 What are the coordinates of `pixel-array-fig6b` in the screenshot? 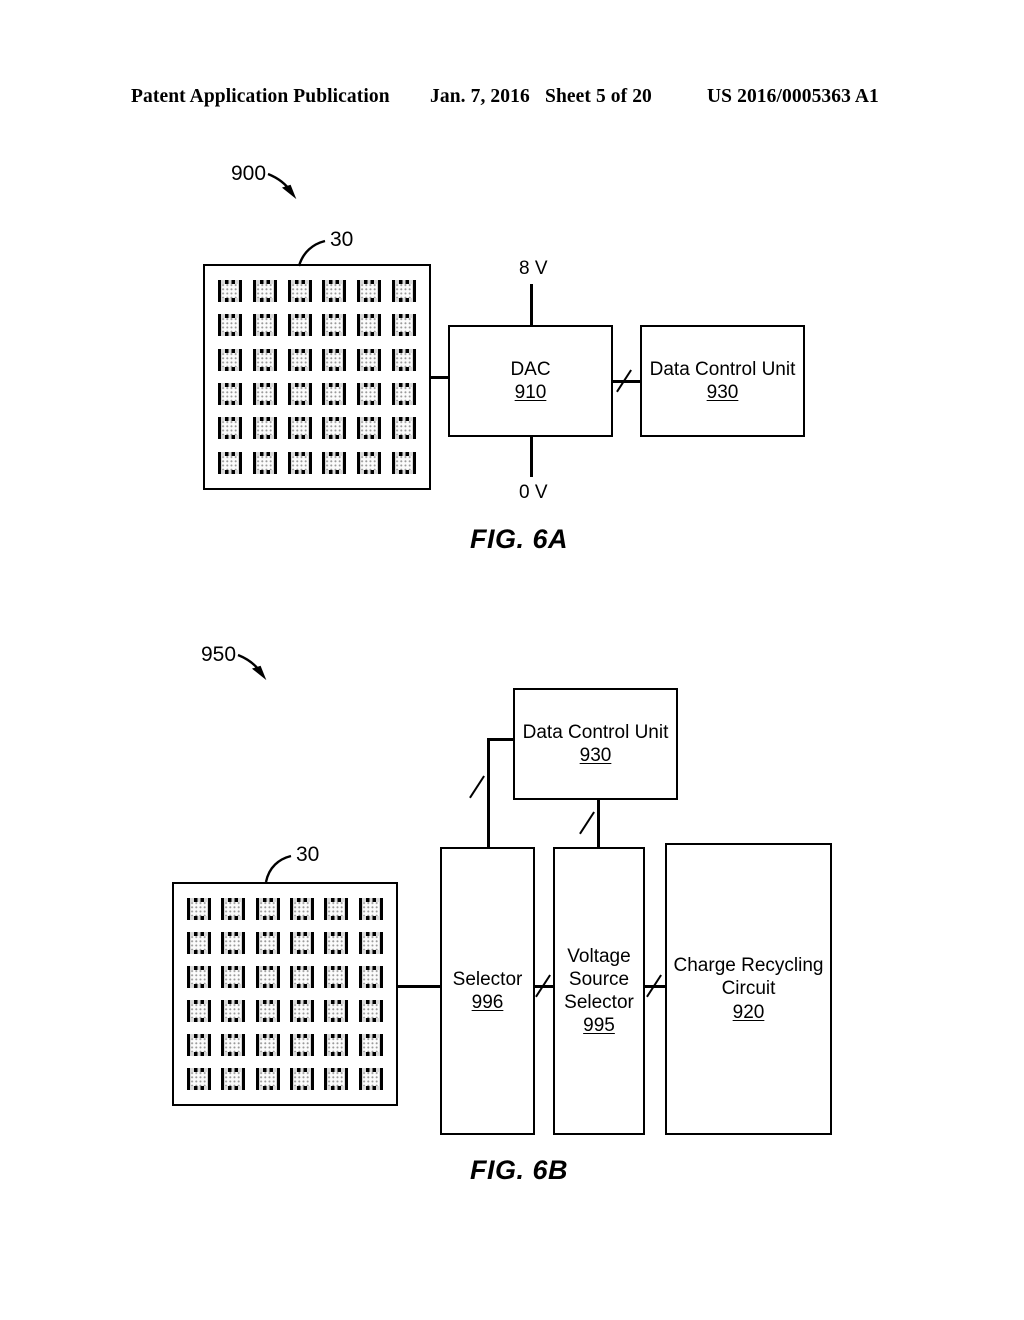 It's located at (285, 994).